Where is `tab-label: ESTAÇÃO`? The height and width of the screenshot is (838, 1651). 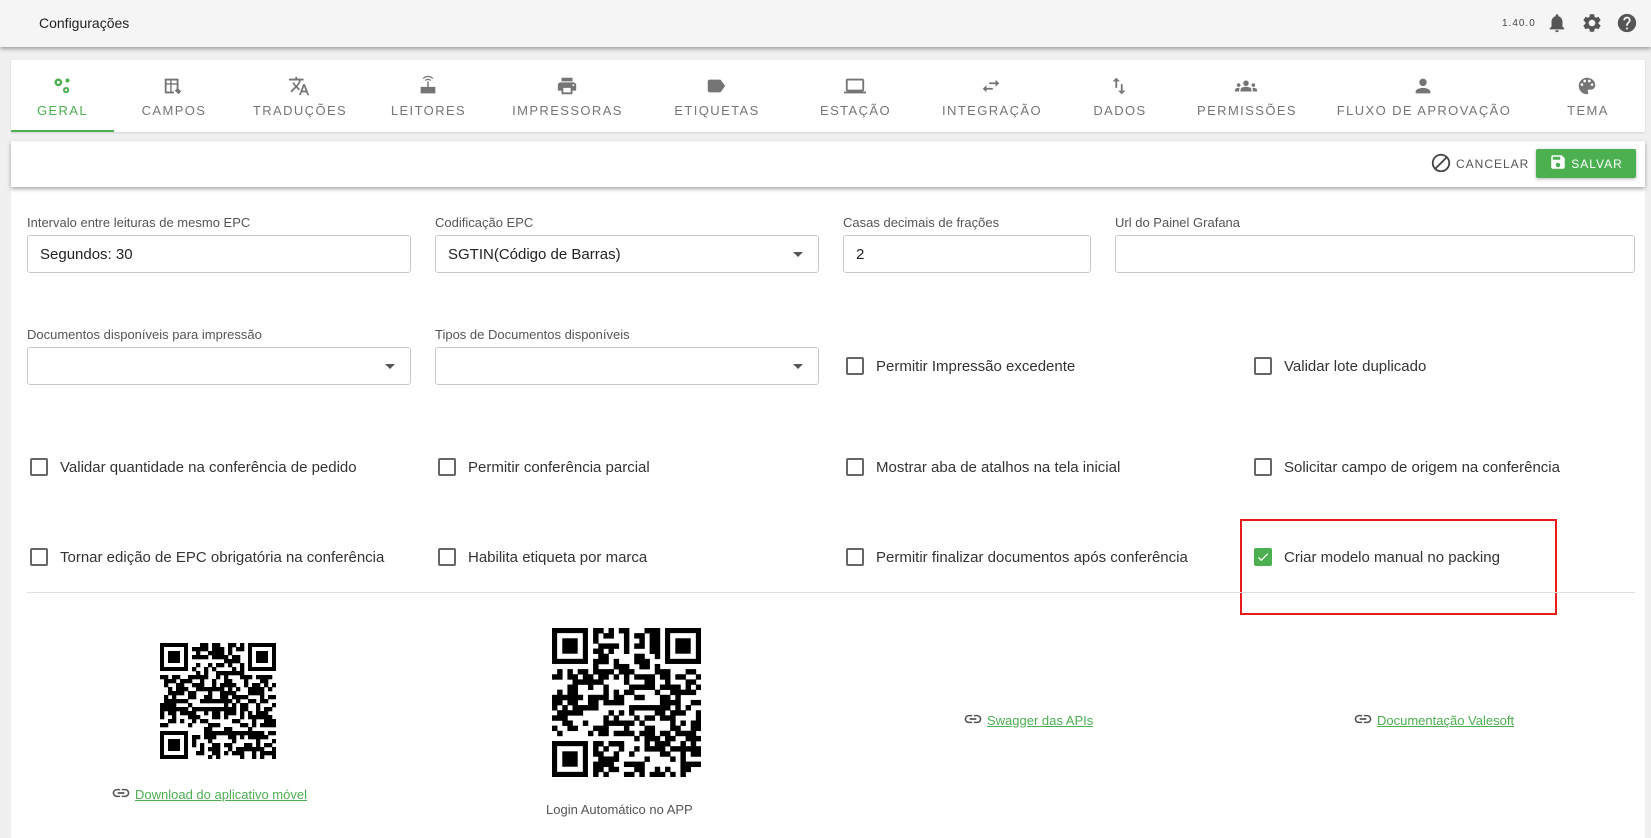
tab-label: ESTAÇÃO is located at coordinates (855, 110).